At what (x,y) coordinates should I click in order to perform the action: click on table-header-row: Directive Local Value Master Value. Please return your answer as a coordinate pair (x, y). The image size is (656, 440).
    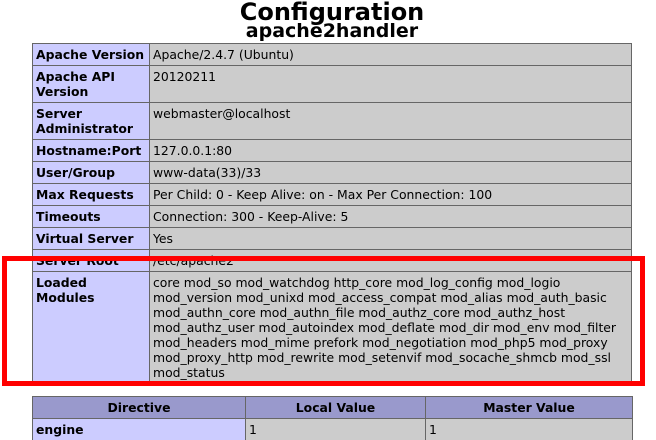
    Looking at the image, I should click on (332, 407).